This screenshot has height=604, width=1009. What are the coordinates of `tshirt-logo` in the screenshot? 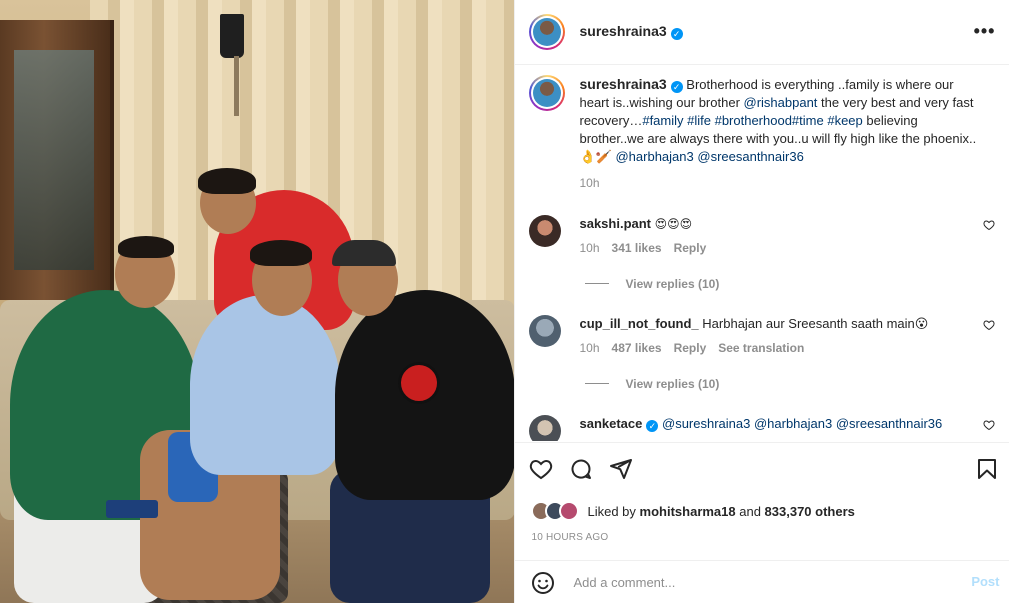 It's located at (419, 383).